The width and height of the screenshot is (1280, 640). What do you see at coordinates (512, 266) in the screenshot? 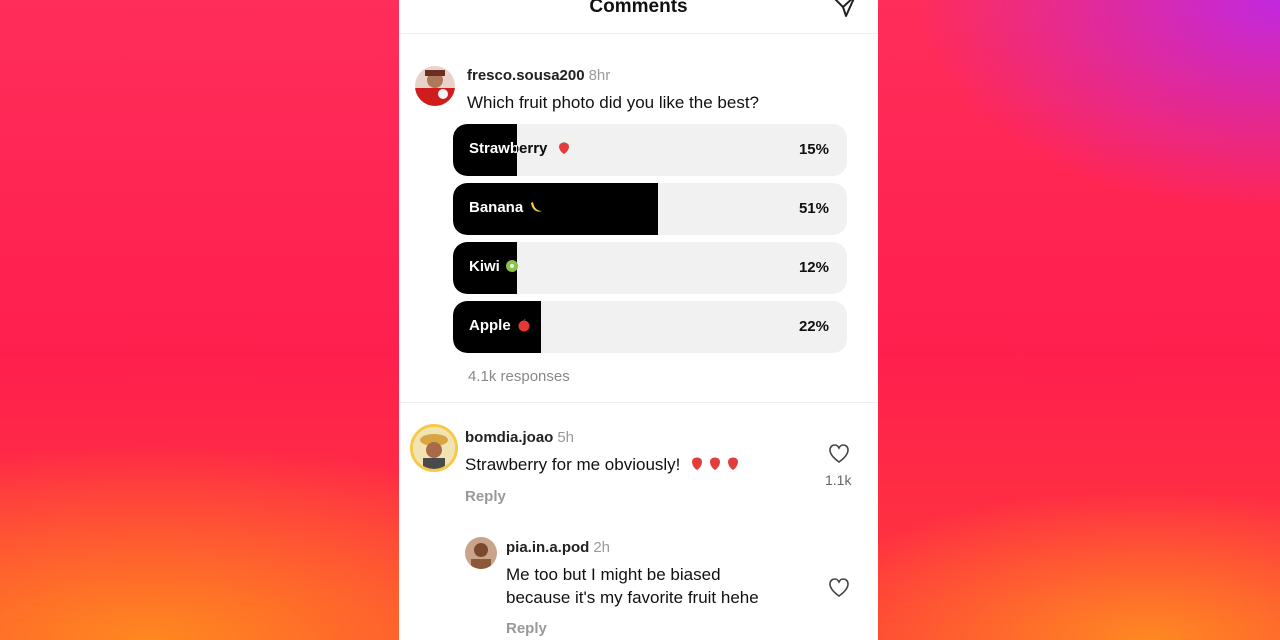
I see `kiwi-icon` at bounding box center [512, 266].